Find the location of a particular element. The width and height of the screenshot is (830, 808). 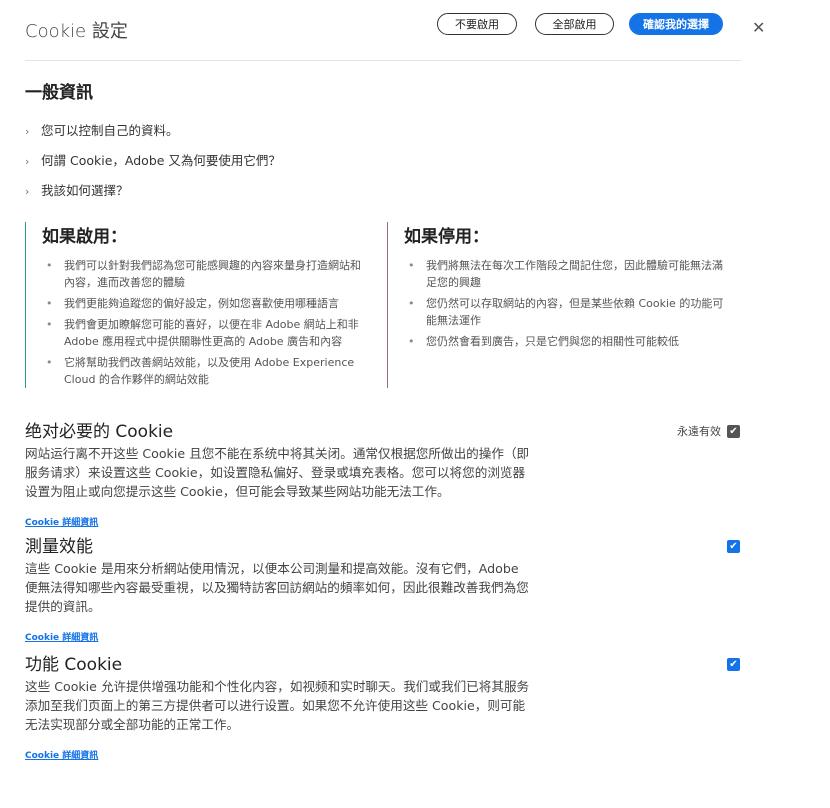

accordion-label: 何謂 Cookie，Adobe 又為何要使用它們？ is located at coordinates (161, 160).